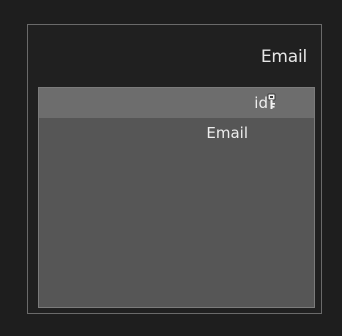  I want to click on panel-title: Email, so click(283, 57).